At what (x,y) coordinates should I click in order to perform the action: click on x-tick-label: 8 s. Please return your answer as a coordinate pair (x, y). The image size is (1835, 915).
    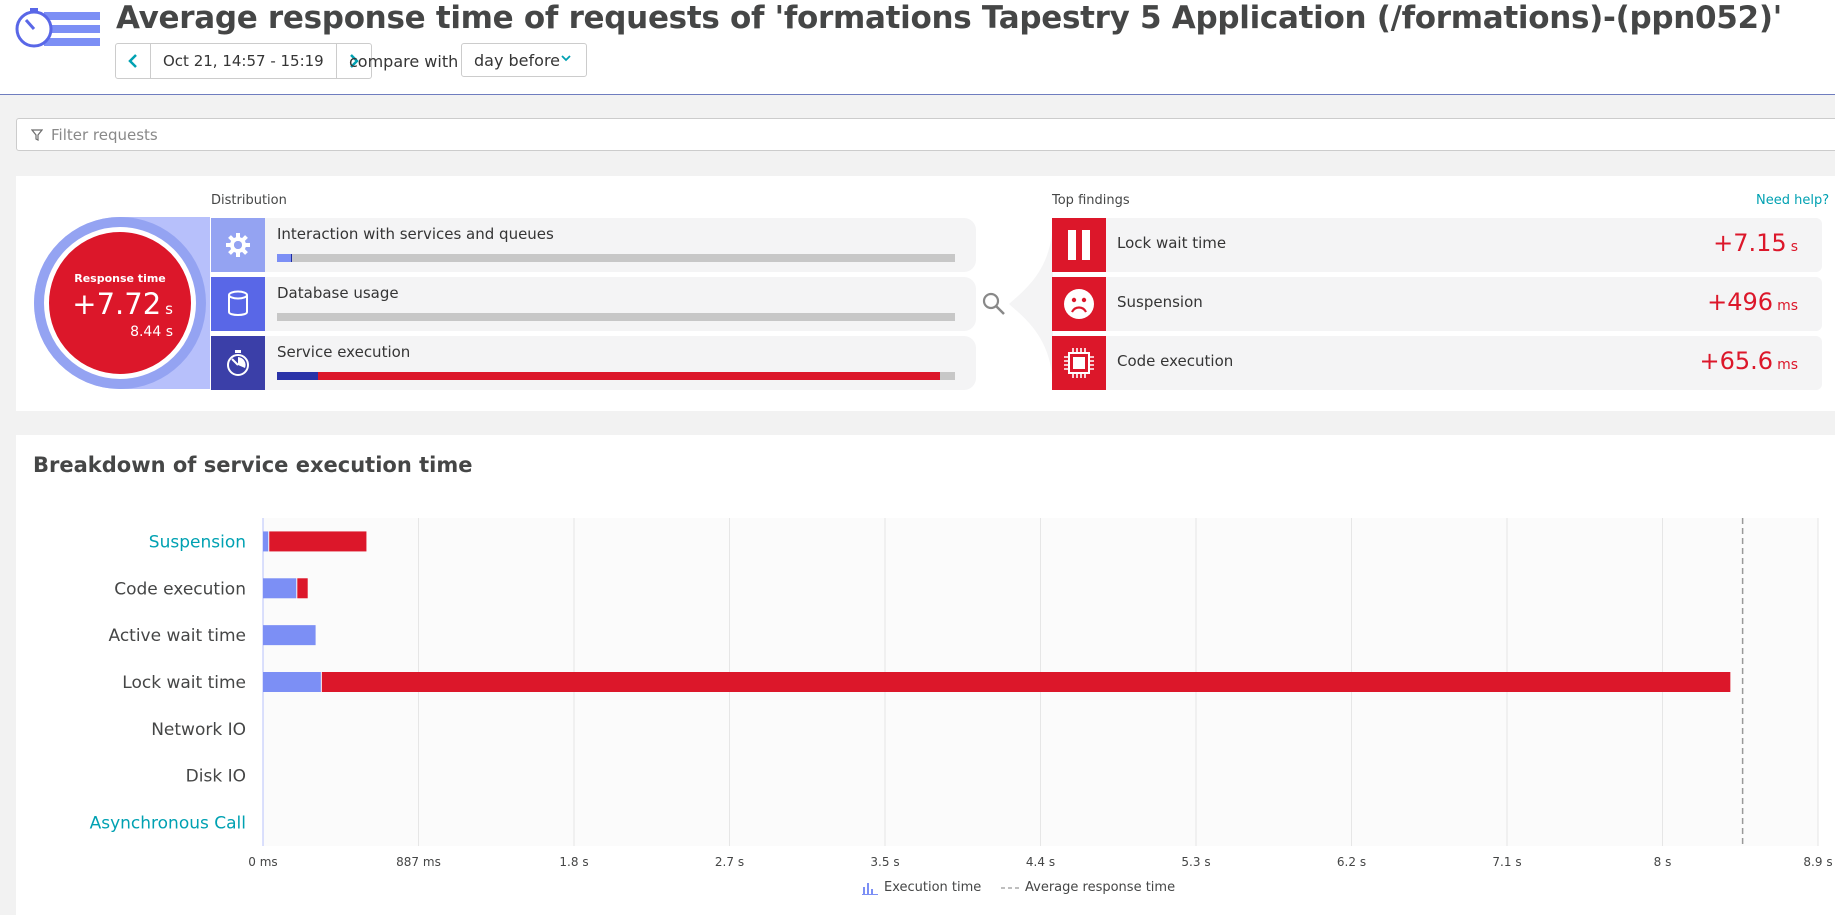
    Looking at the image, I should click on (1663, 862).